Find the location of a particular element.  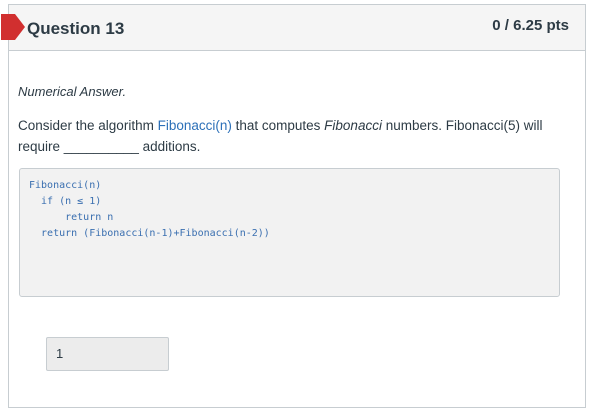

prompt-text-1: Consider the algorithm is located at coordinates (88, 125).